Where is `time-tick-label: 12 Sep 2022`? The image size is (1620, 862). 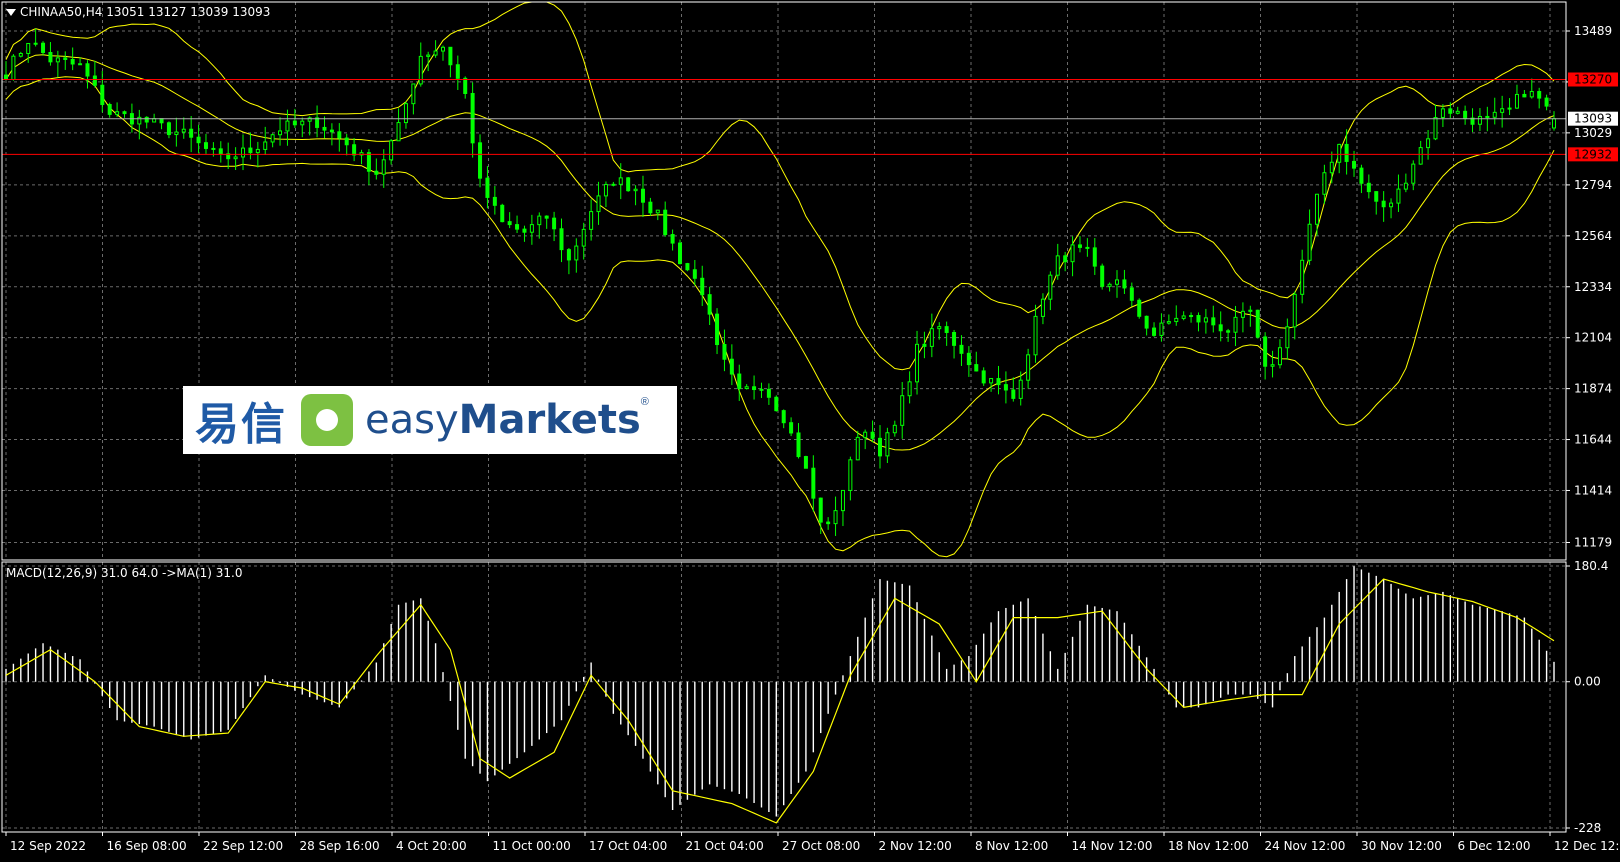
time-tick-label: 12 Sep 2022 is located at coordinates (48, 846).